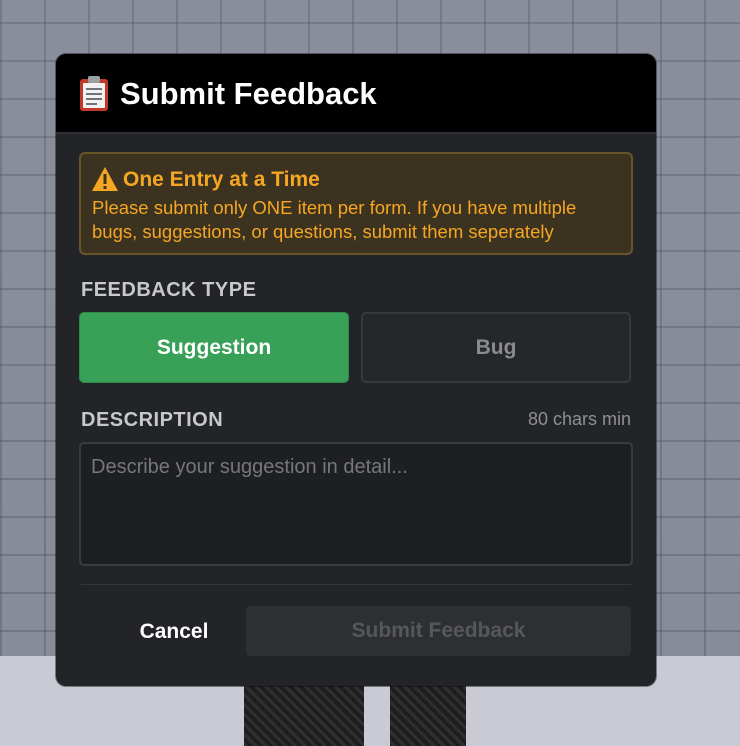 This screenshot has height=746, width=740. What do you see at coordinates (152, 420) in the screenshot?
I see `description-label: DESCRIPTION` at bounding box center [152, 420].